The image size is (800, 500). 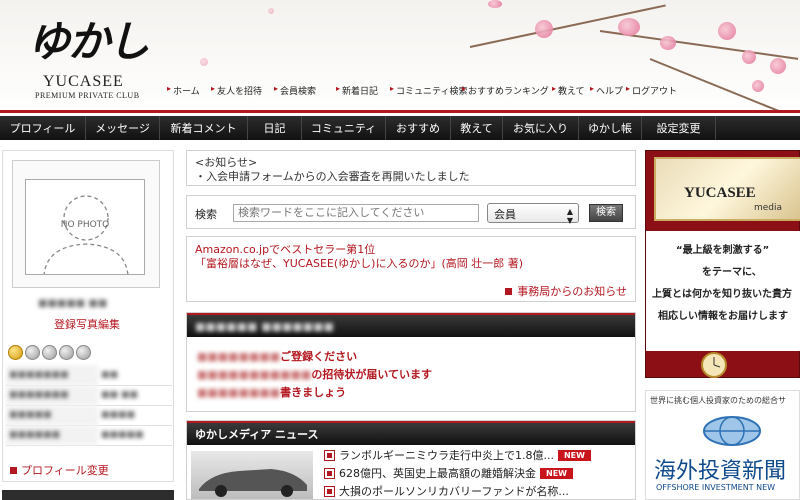 What do you see at coordinates (359, 263) in the screenshot?
I see `promo-line2: 「富裕層はなぜ、YUCASEE(ゆかし)に入るのか」(高岡 壮一郎 著)` at bounding box center [359, 263].